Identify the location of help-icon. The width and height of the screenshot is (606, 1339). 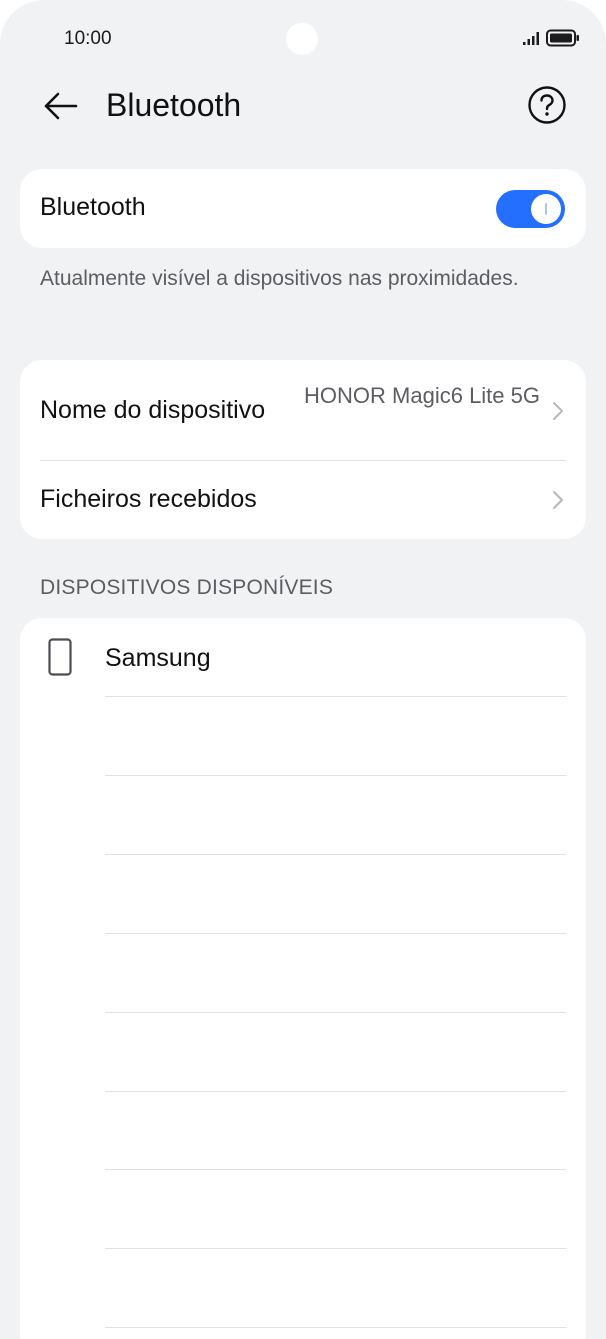
(547, 105).